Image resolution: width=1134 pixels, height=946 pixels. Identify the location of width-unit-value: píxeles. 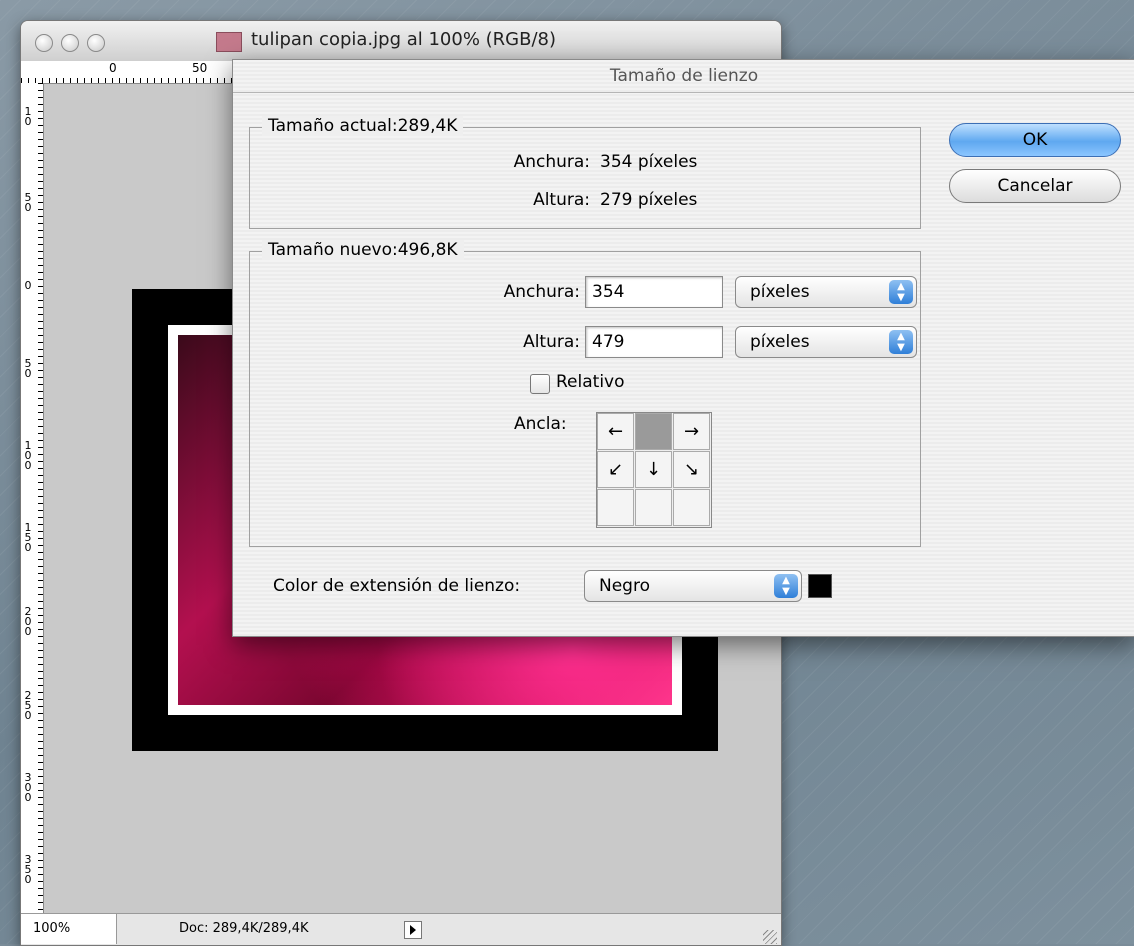
(780, 292).